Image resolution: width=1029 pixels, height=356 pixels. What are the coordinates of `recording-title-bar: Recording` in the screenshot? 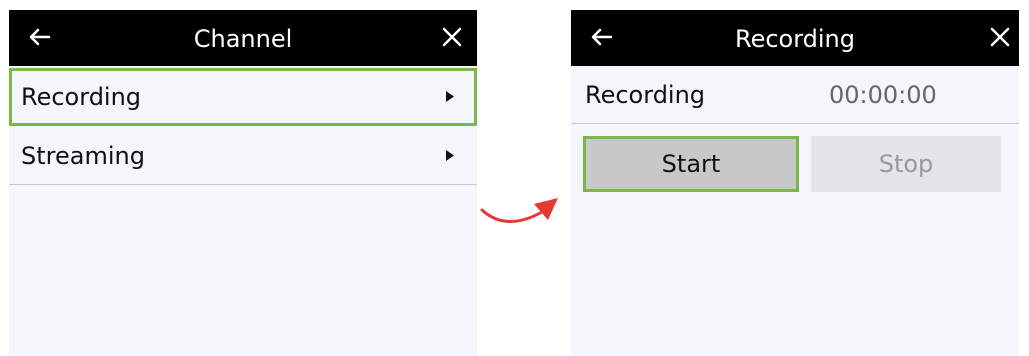 It's located at (795, 38).